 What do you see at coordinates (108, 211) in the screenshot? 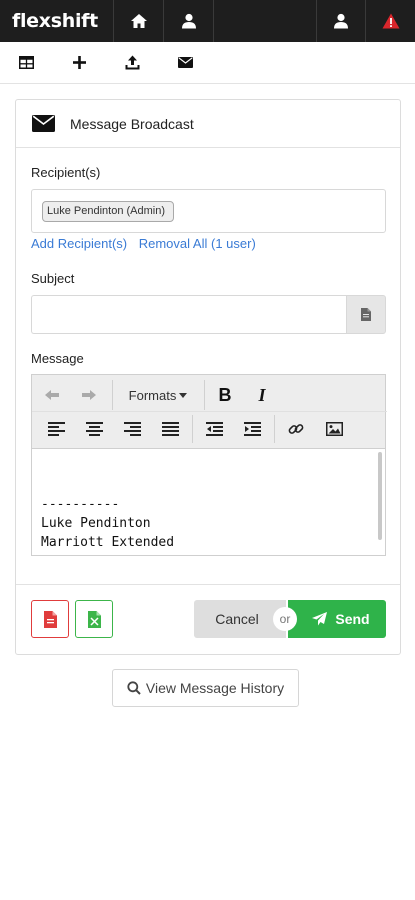
I see `recipient-chip: Luke Pendinton (Admin)` at bounding box center [108, 211].